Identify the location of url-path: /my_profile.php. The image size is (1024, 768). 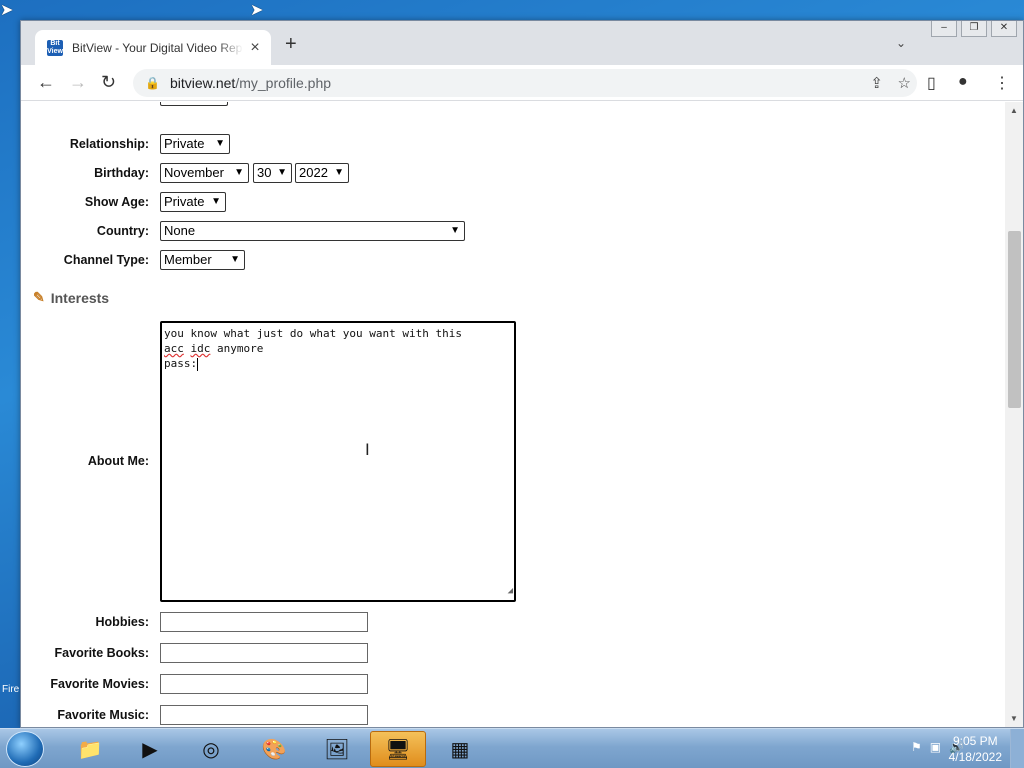
(283, 83).